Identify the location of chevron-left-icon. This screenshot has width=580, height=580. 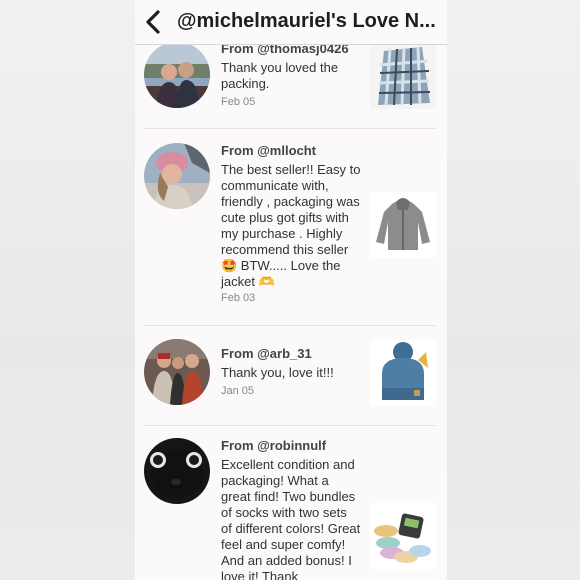
(153, 22).